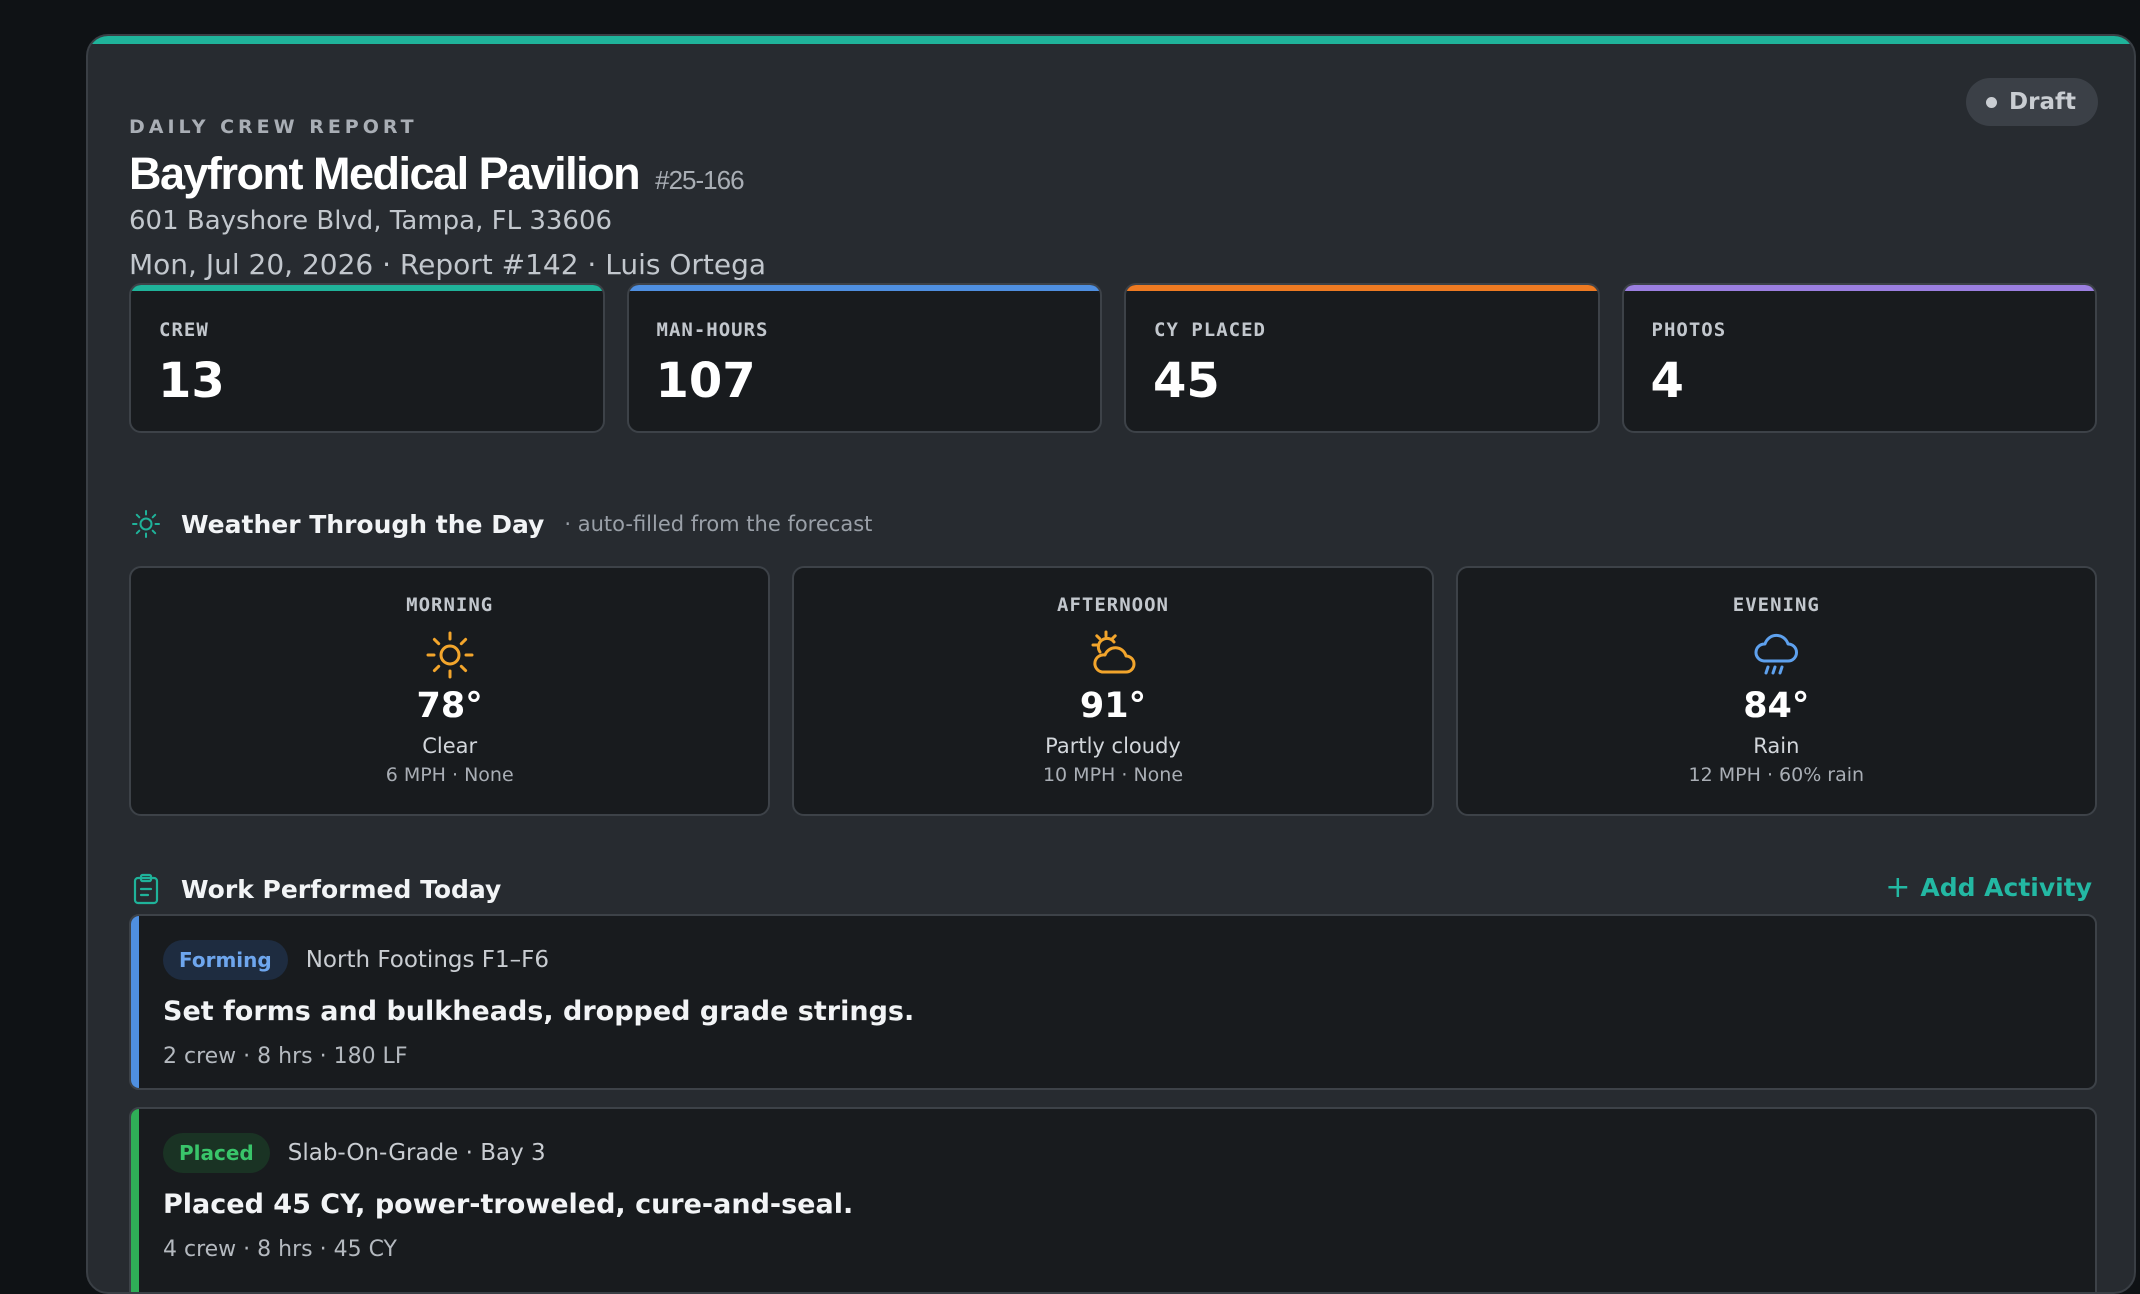  Describe the element at coordinates (450, 746) in the screenshot. I see `weather-condition: Clear` at that location.